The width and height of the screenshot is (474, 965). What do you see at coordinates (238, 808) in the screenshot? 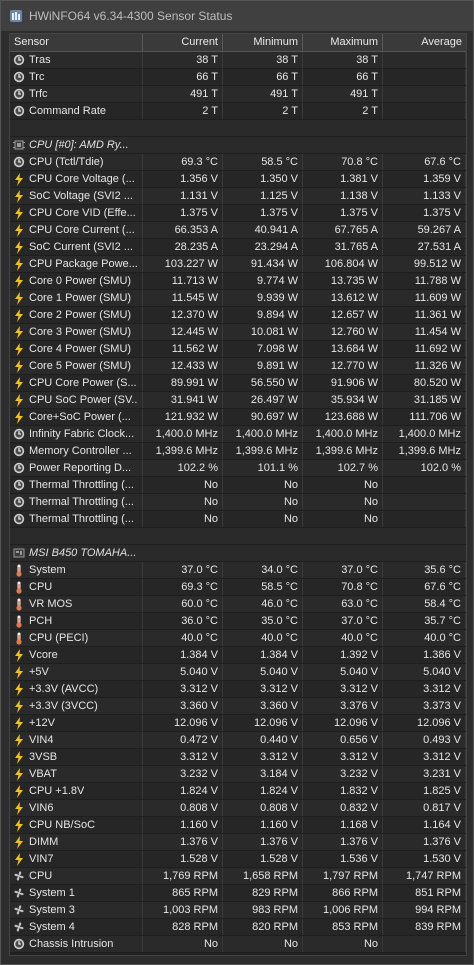
I see `table-row: VIN6 0.808 V 0.808 V 0.832 V 0.817 V` at bounding box center [238, 808].